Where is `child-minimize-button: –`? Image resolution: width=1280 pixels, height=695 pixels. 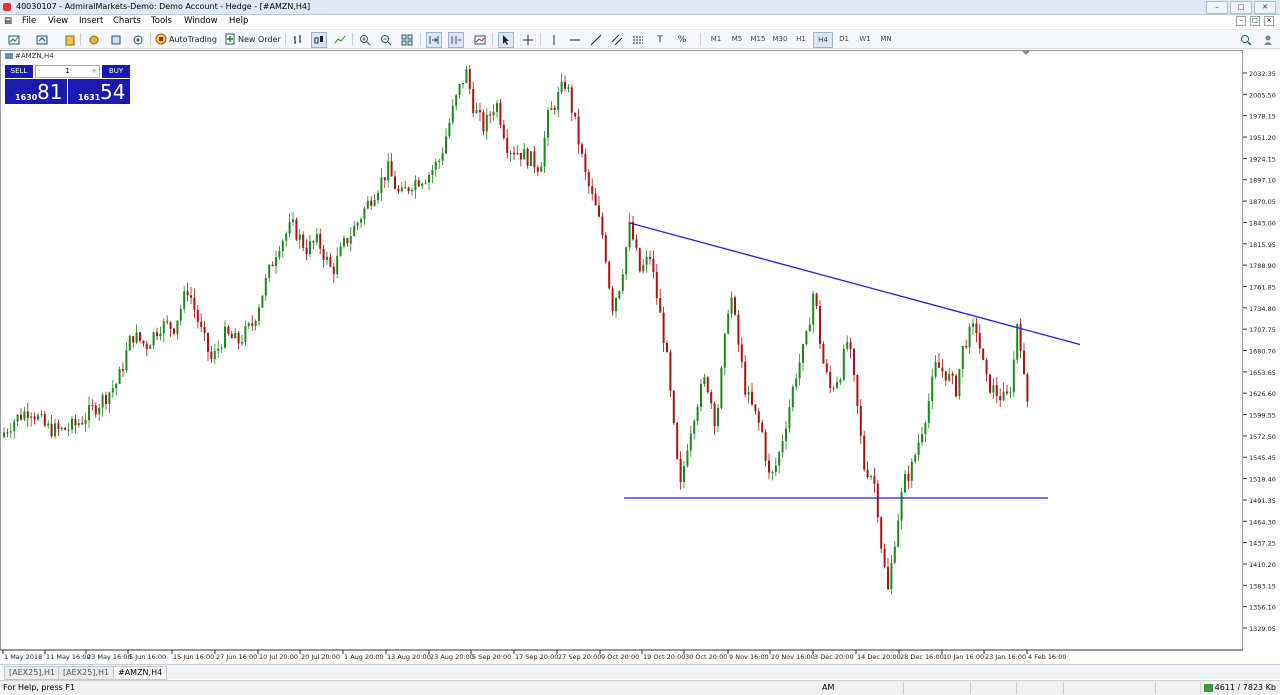 child-minimize-button: – is located at coordinates (1241, 21).